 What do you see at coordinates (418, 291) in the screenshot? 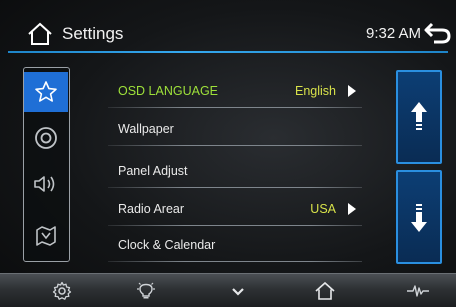
I see `waveform-icon` at bounding box center [418, 291].